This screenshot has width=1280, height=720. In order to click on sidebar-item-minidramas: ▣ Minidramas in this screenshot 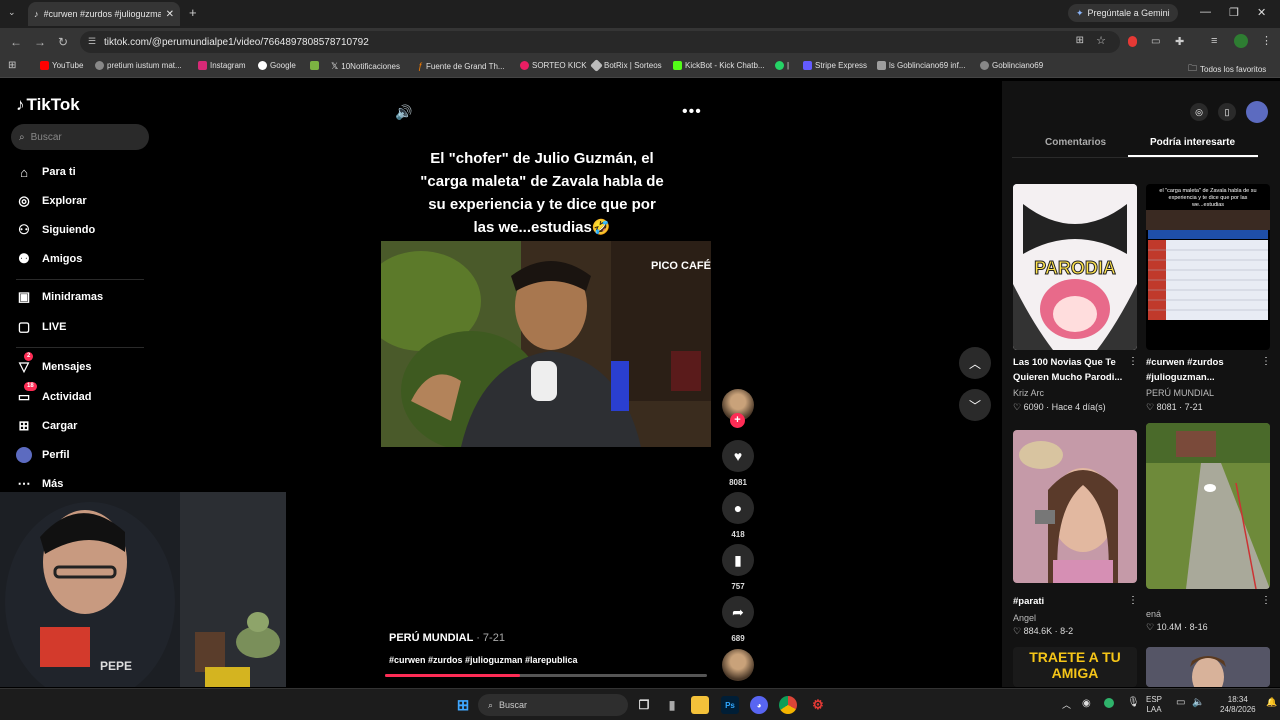, I will do `click(59, 297)`.